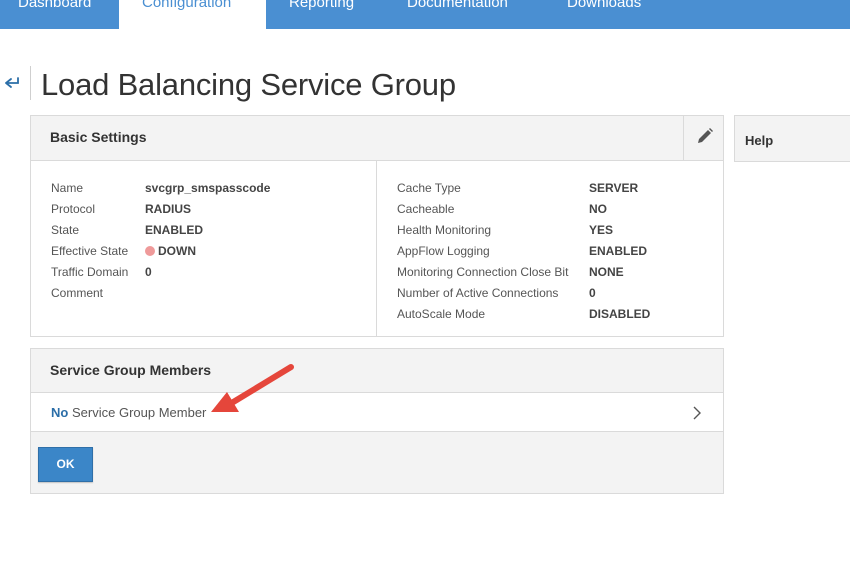 Image resolution: width=850 pixels, height=587 pixels. What do you see at coordinates (59, 412) in the screenshot?
I see `member-count-link: No` at bounding box center [59, 412].